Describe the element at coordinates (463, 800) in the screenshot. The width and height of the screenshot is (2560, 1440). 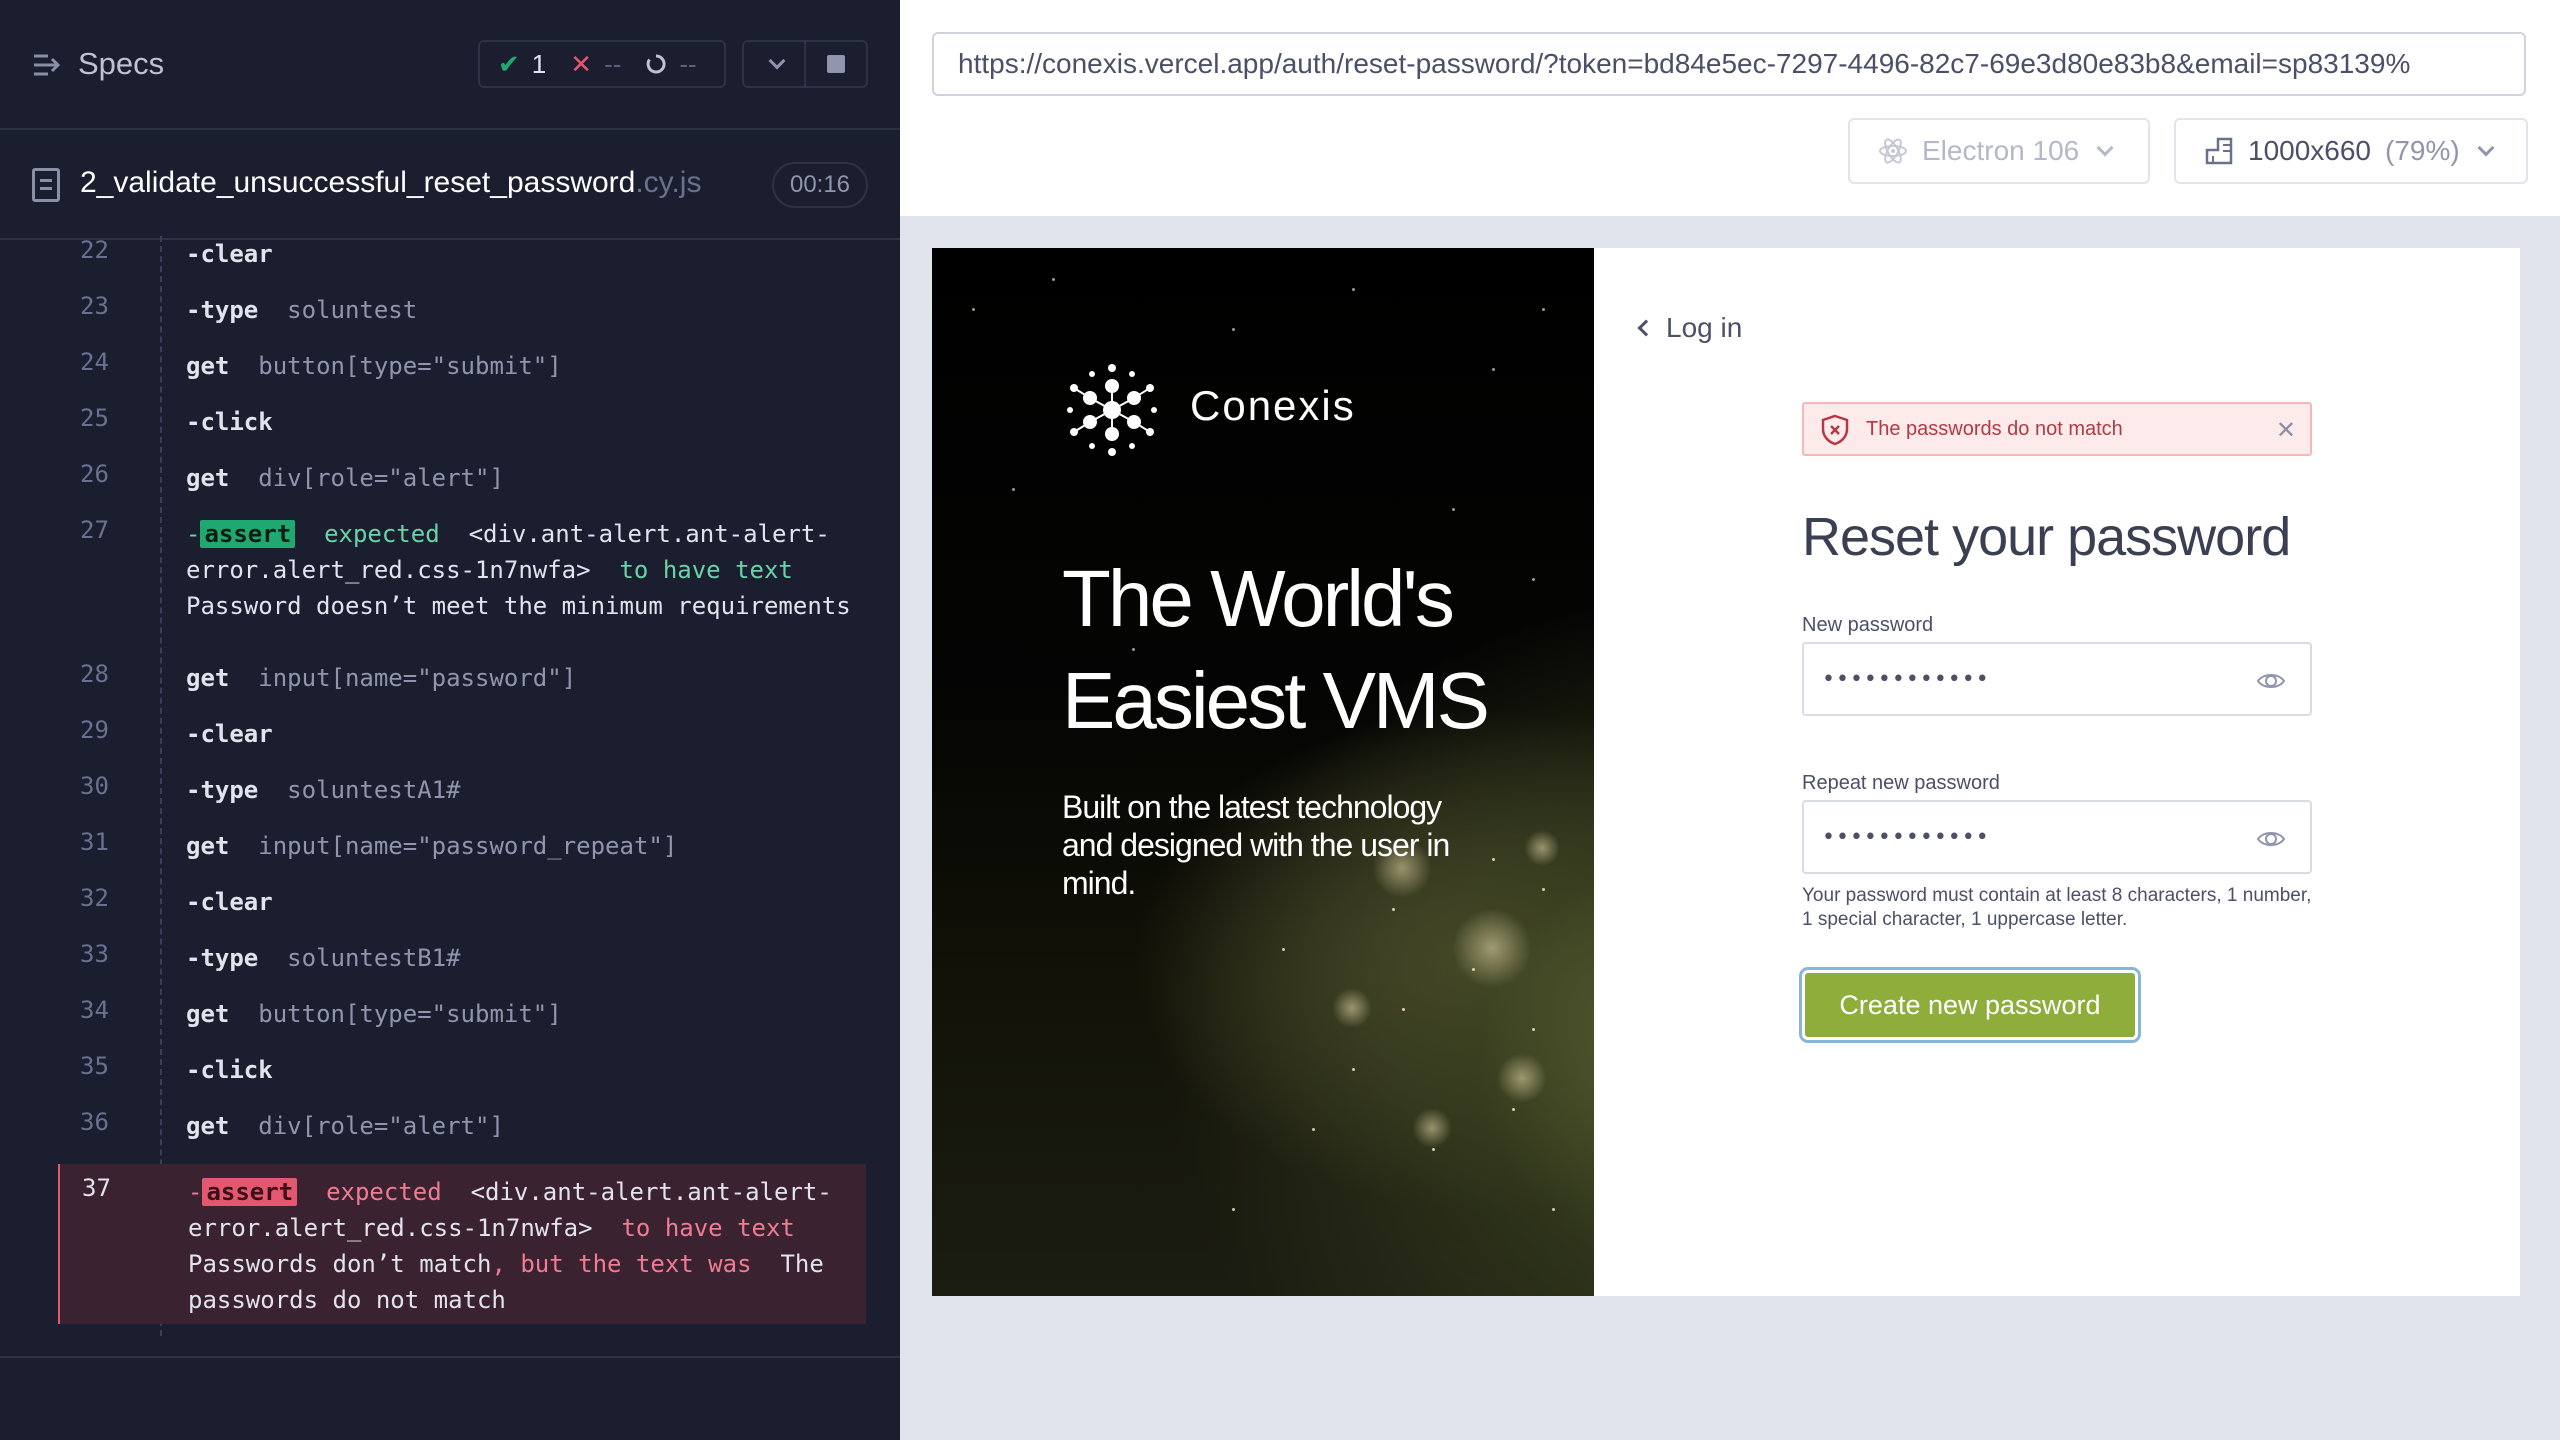
I see `command-row: 30 -type soluntestA1#` at that location.